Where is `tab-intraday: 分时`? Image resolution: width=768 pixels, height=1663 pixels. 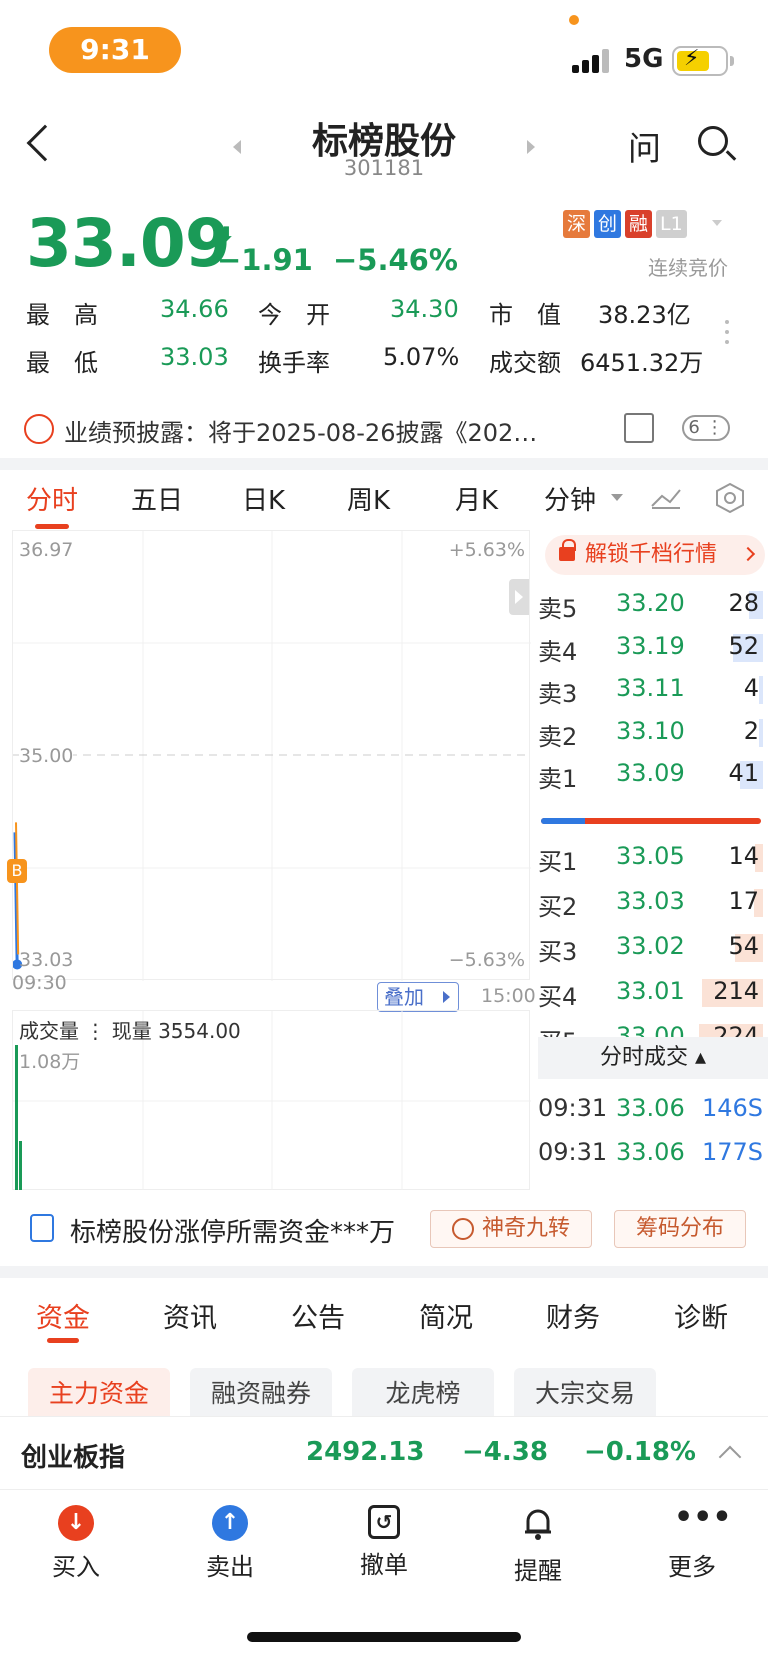 tab-intraday: 分时 is located at coordinates (52, 498).